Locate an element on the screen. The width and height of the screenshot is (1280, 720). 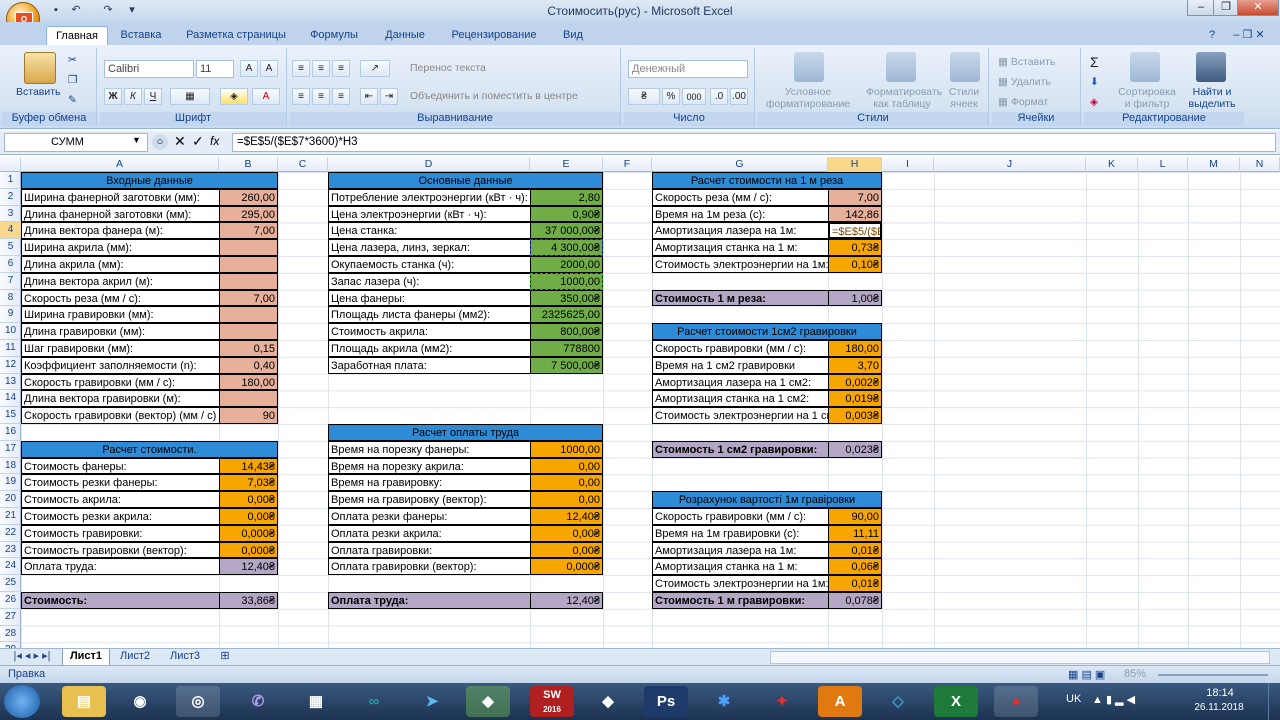
row-label: Оплата гравировки: is located at coordinates (429, 550).